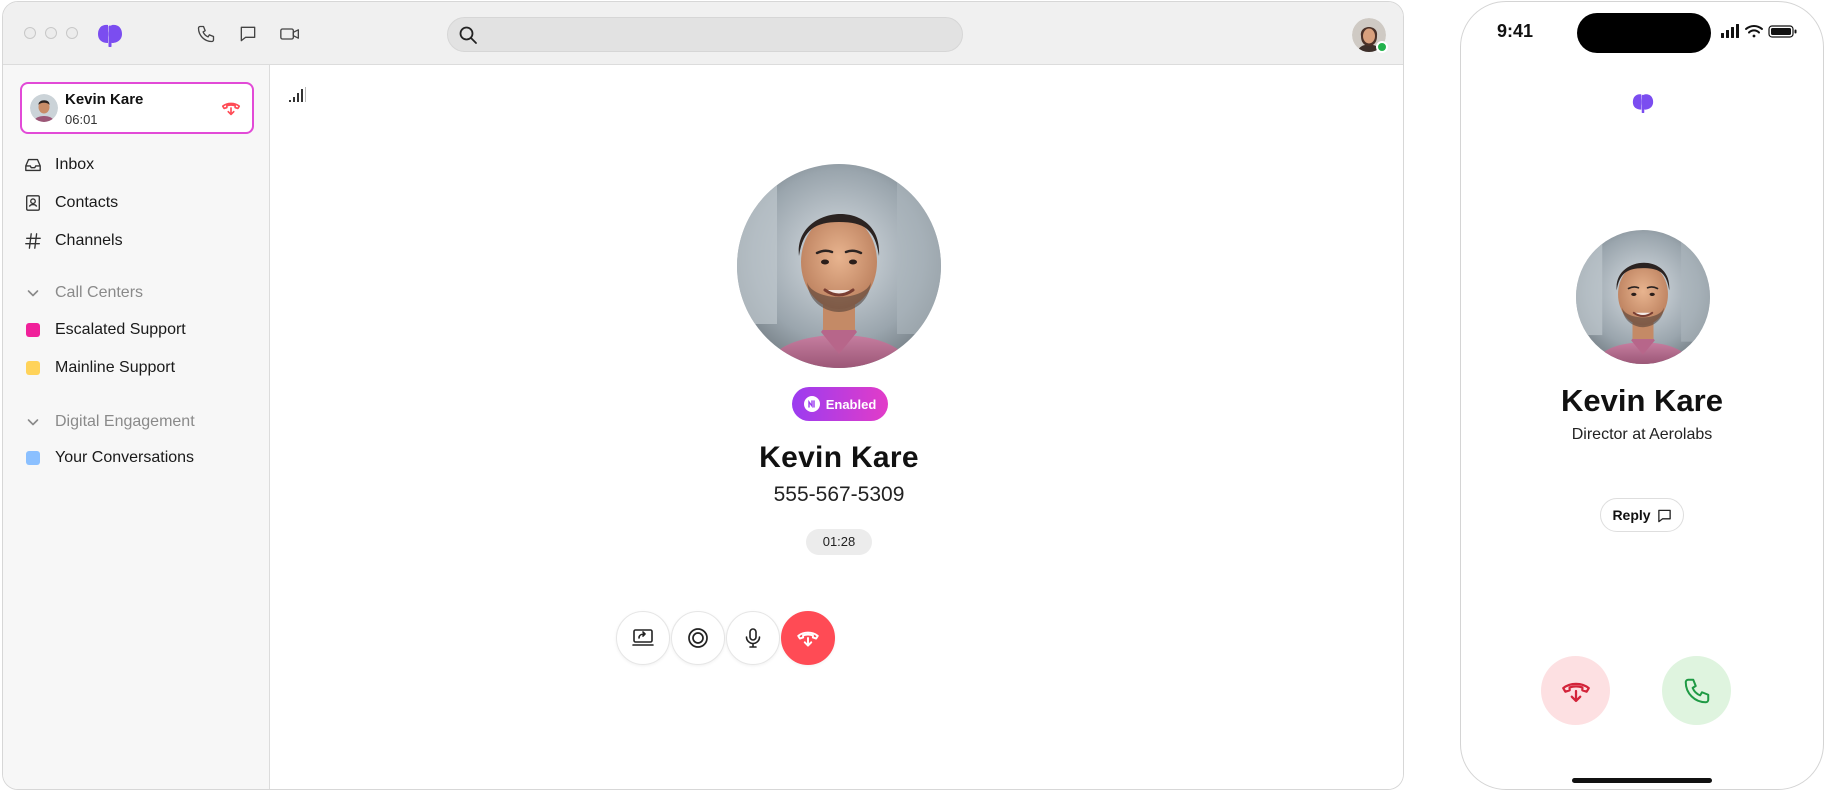  I want to click on online-status-dot, so click(1382, 47).